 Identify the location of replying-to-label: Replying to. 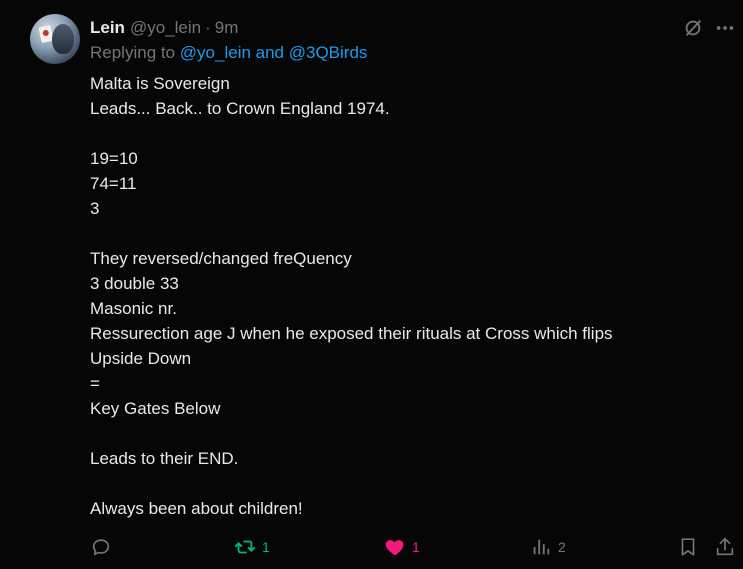
(133, 52).